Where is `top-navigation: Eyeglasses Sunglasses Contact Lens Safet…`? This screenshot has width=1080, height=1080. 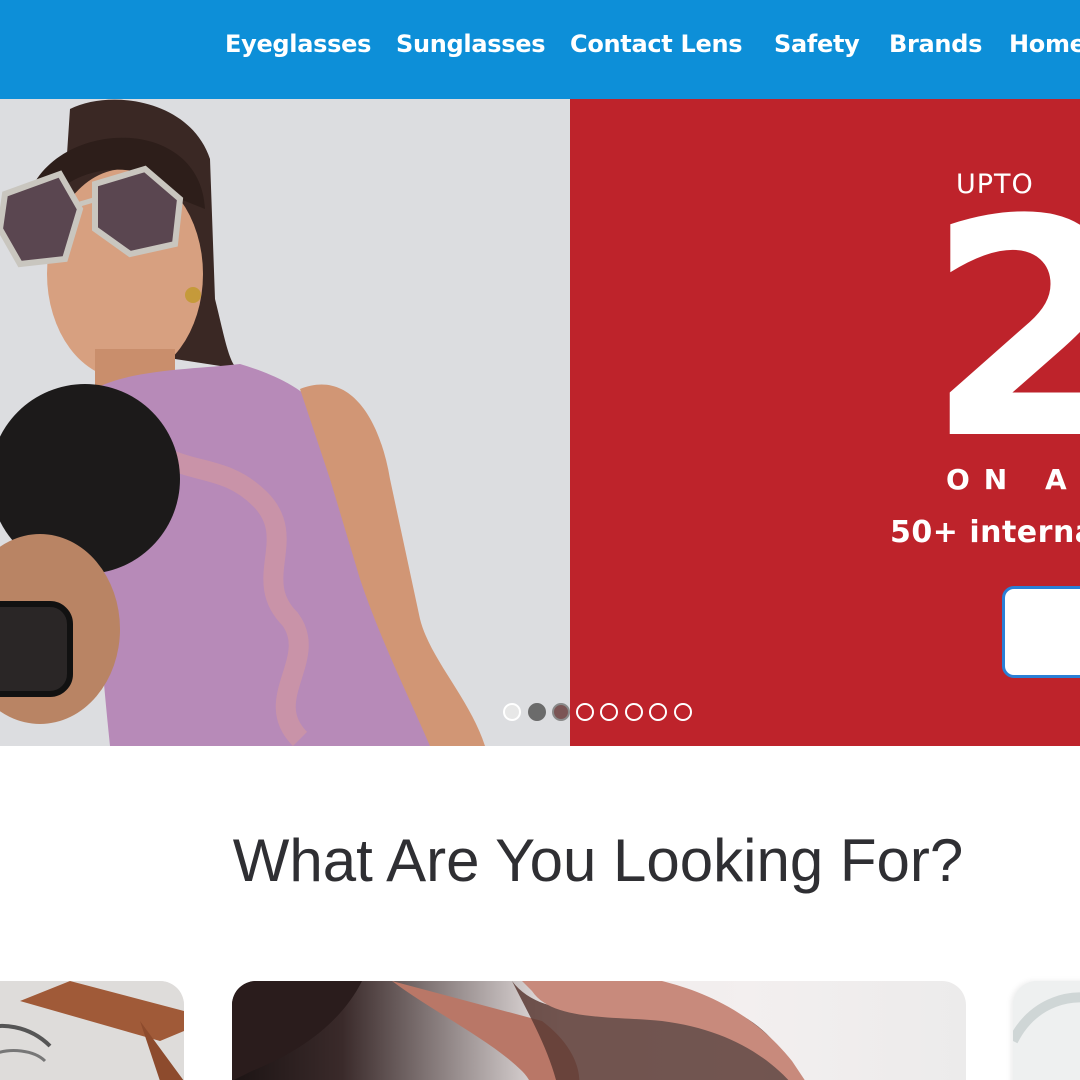
top-navigation: Eyeglasses Sunglasses Contact Lens Safet… is located at coordinates (540, 49).